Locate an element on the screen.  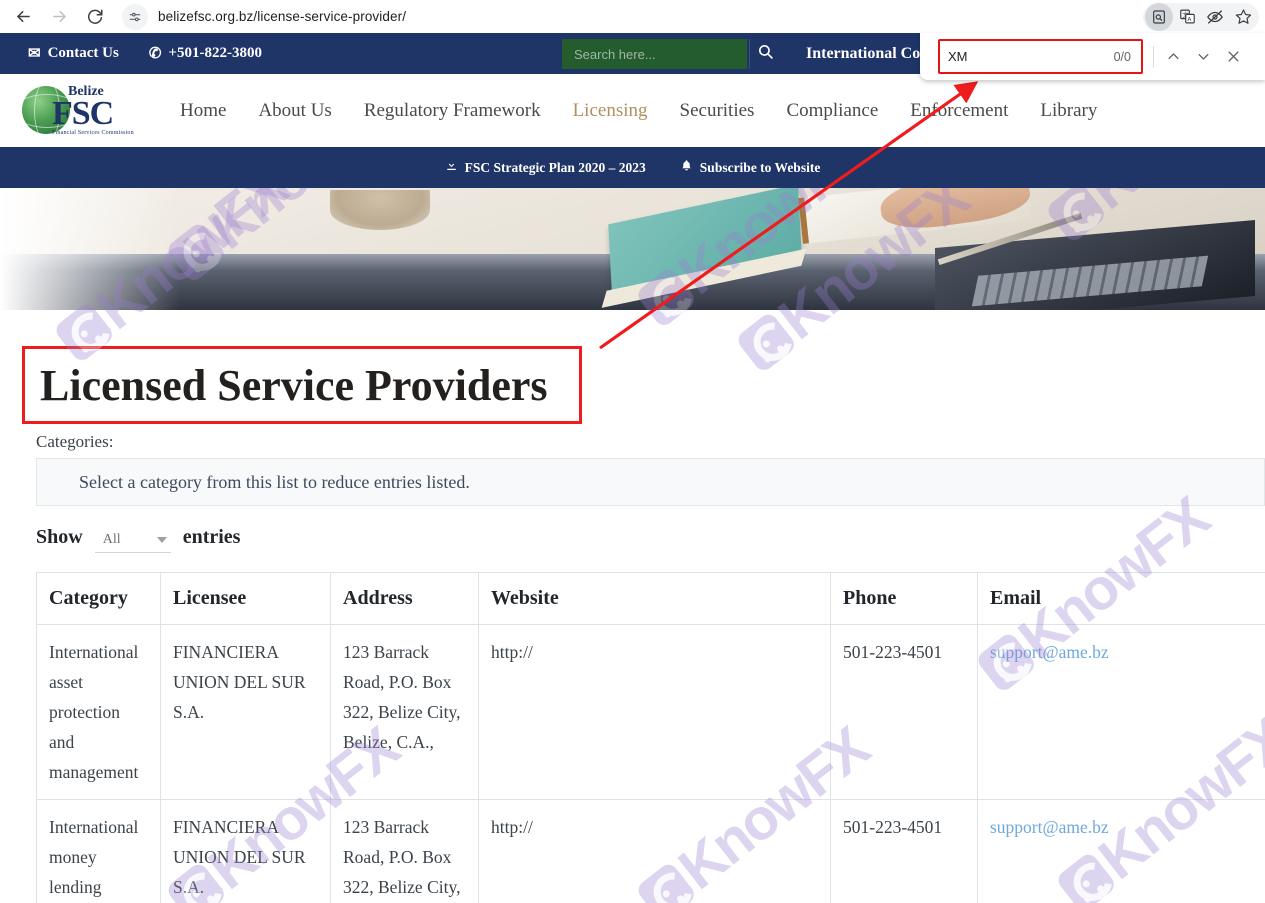
search-icon is located at coordinates (765, 54).